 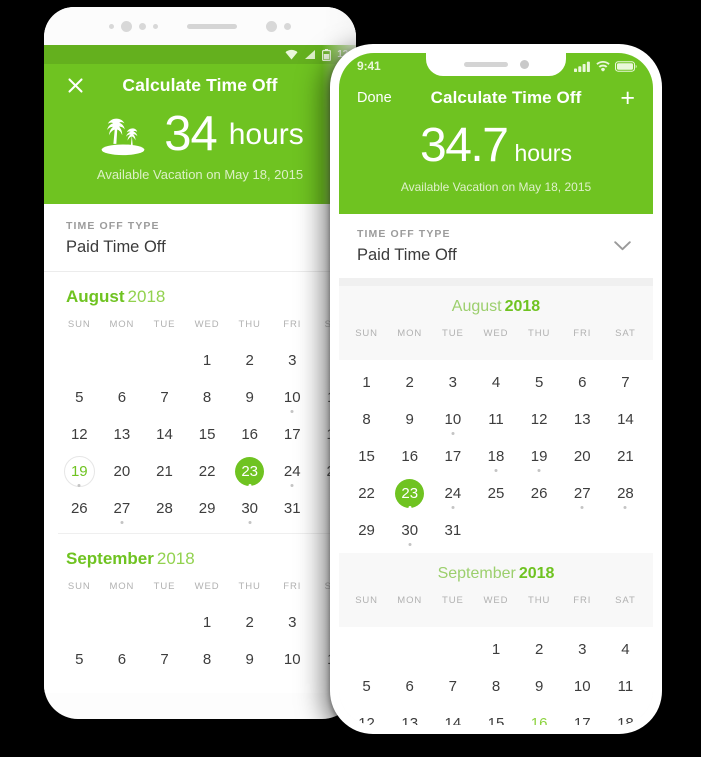 What do you see at coordinates (627, 98) in the screenshot?
I see `add-button: +` at bounding box center [627, 98].